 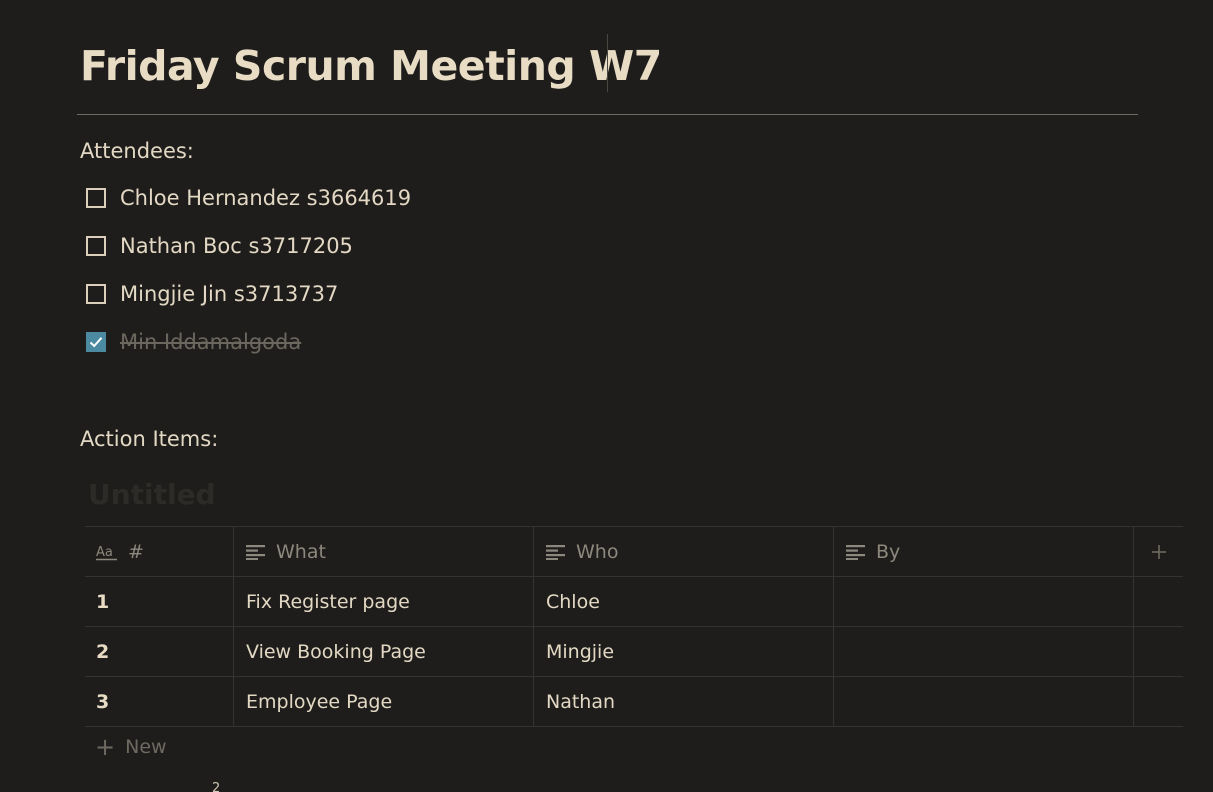 I want to click on row-number: 1, so click(x=103, y=601).